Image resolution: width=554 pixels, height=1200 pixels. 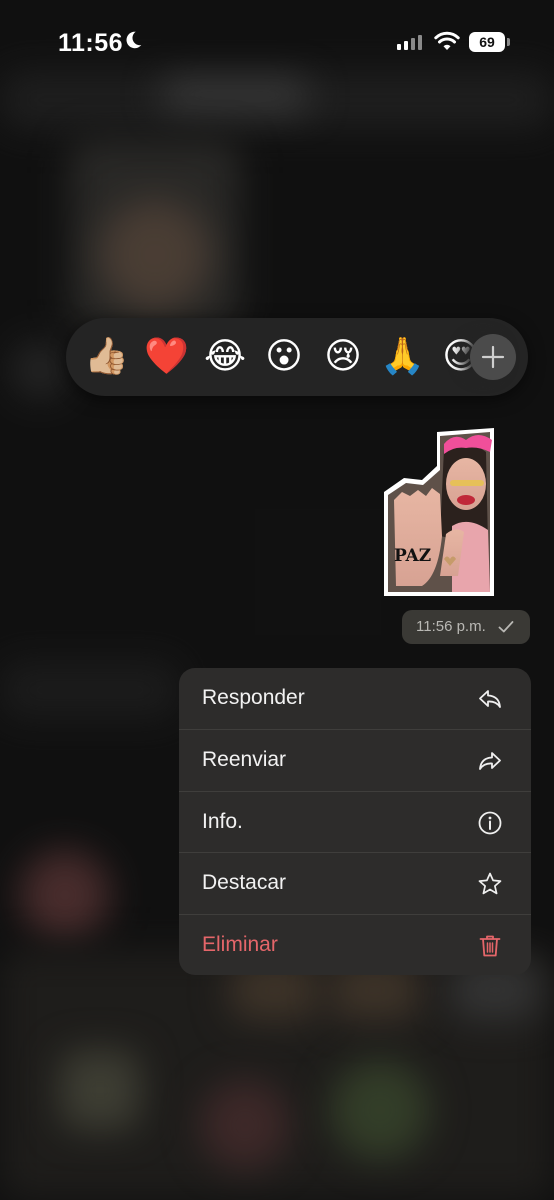 I want to click on reaction-bar: 👍🏼 ❤️ 😂 😮 😢 🙏 😍, so click(x=297, y=357).